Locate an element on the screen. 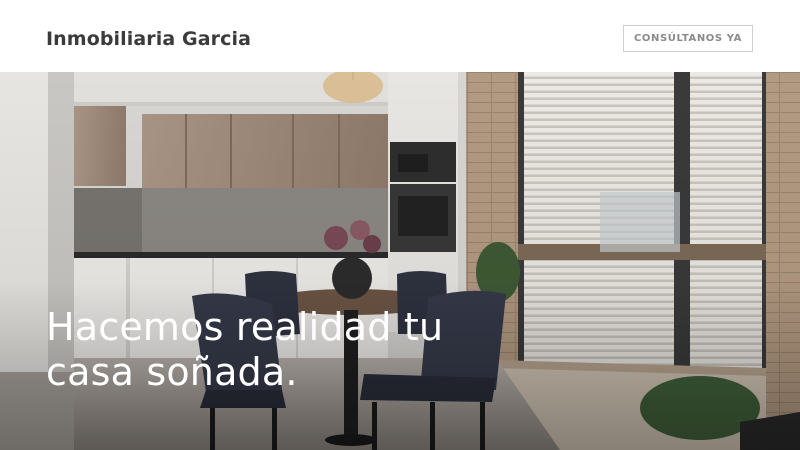 This screenshot has height=450, width=800. hero-headline-line-2: casa soñada. is located at coordinates (172, 372).